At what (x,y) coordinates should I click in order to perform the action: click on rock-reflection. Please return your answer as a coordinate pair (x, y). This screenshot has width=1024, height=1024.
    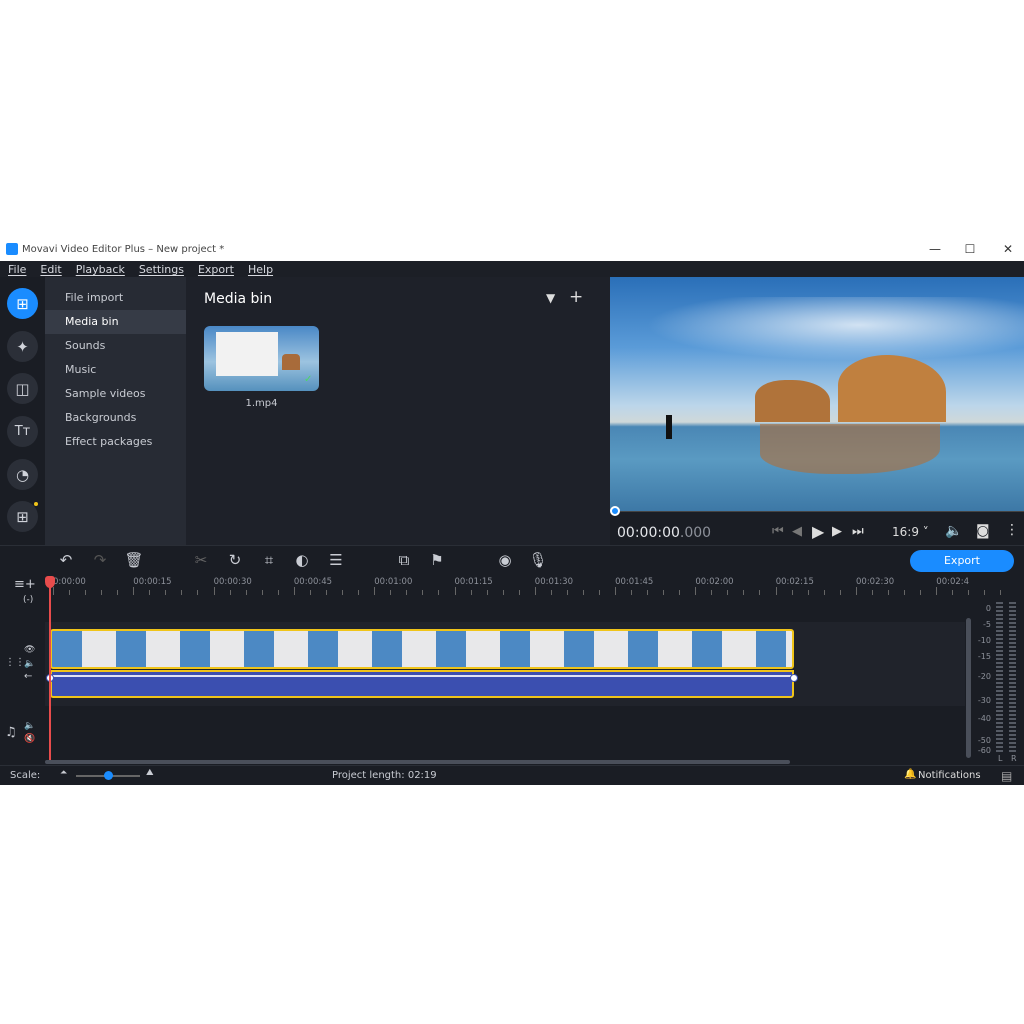
    Looking at the image, I should click on (850, 449).